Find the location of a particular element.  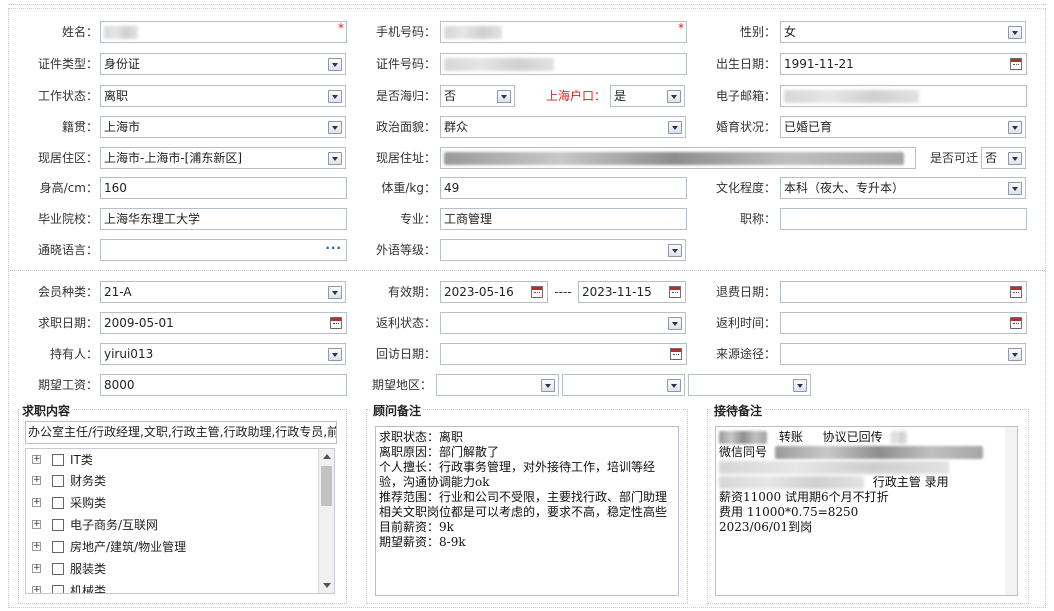

tree-item: + 服装类 is located at coordinates (172, 569).